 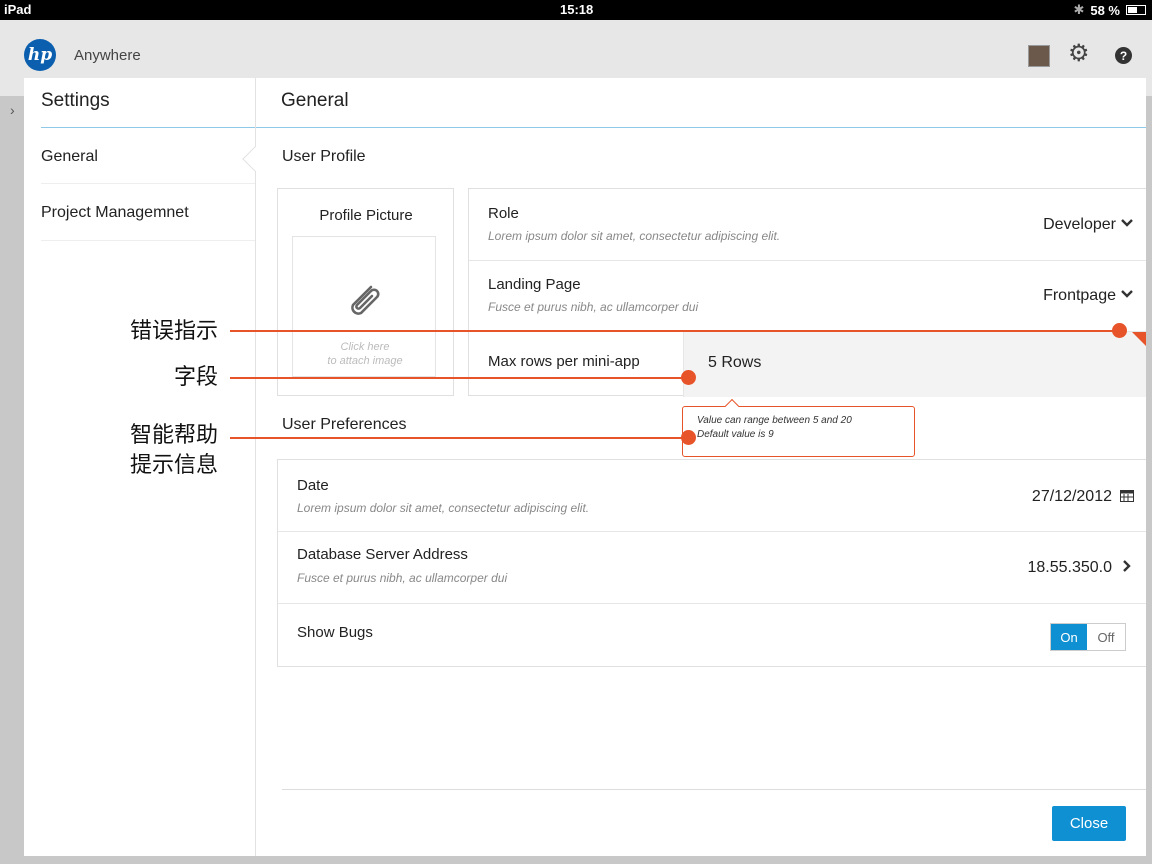 What do you see at coordinates (107, 55) in the screenshot?
I see `app-name: Anywhere` at bounding box center [107, 55].